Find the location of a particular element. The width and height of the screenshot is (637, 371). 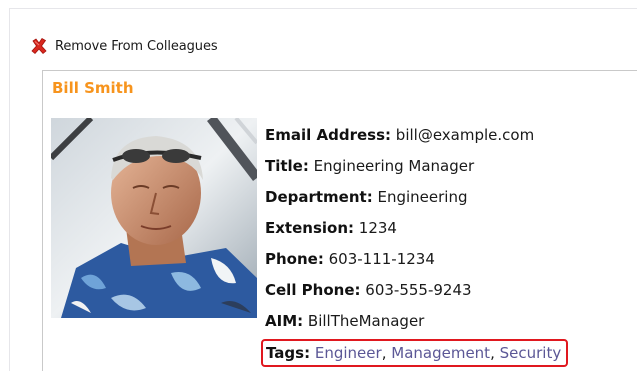

detail-aim: AIM: BillTheManager is located at coordinates (416, 321).